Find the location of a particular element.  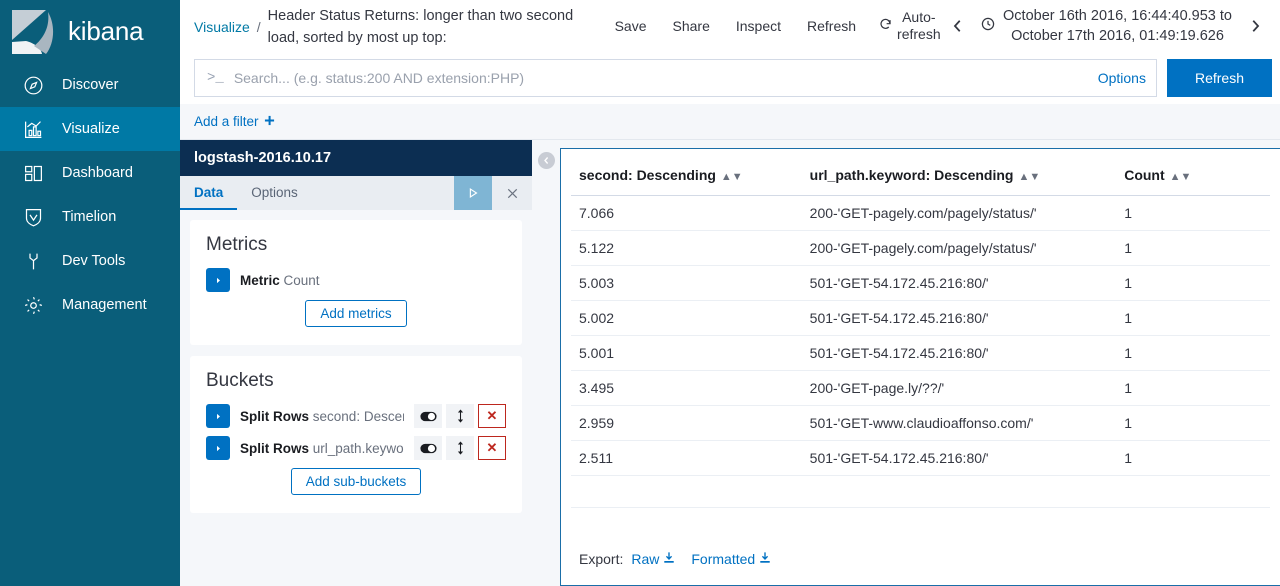

timelion-shield-icon is located at coordinates (33, 217).